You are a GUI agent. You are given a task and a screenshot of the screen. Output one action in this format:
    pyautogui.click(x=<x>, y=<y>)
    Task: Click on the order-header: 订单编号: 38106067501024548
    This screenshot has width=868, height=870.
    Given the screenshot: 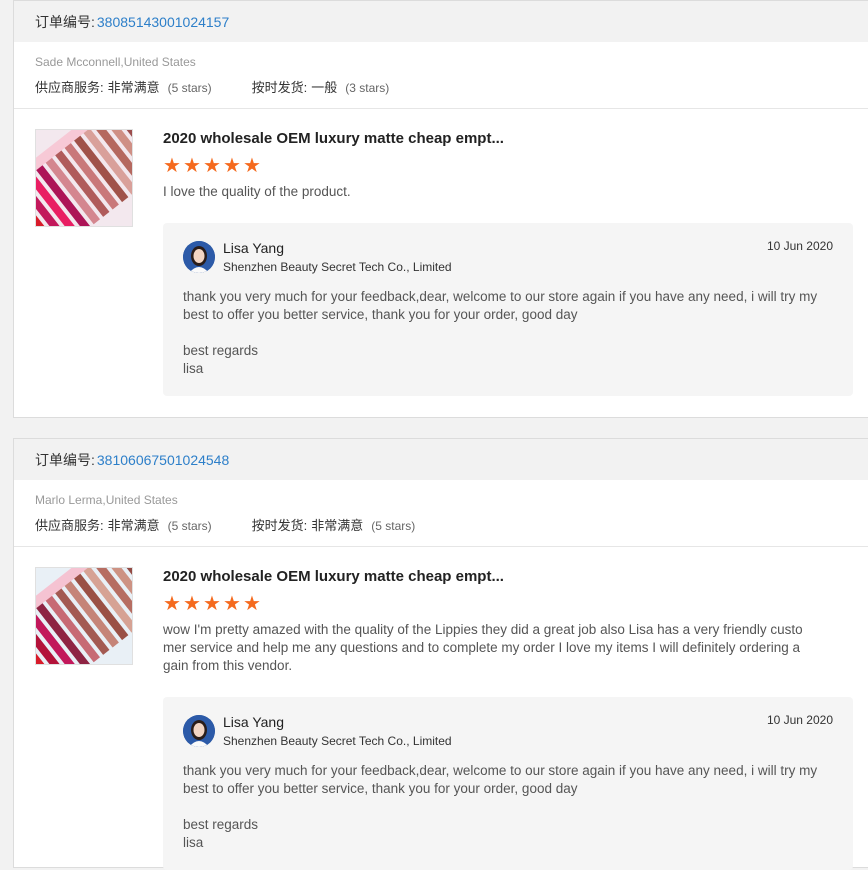 What is the action you would take?
    pyautogui.click(x=441, y=459)
    